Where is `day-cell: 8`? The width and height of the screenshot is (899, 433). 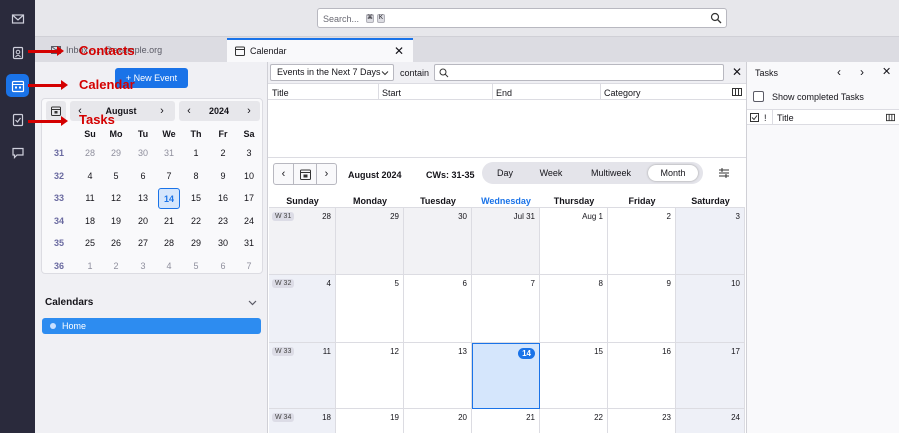
day-cell: 8 is located at coordinates (574, 309).